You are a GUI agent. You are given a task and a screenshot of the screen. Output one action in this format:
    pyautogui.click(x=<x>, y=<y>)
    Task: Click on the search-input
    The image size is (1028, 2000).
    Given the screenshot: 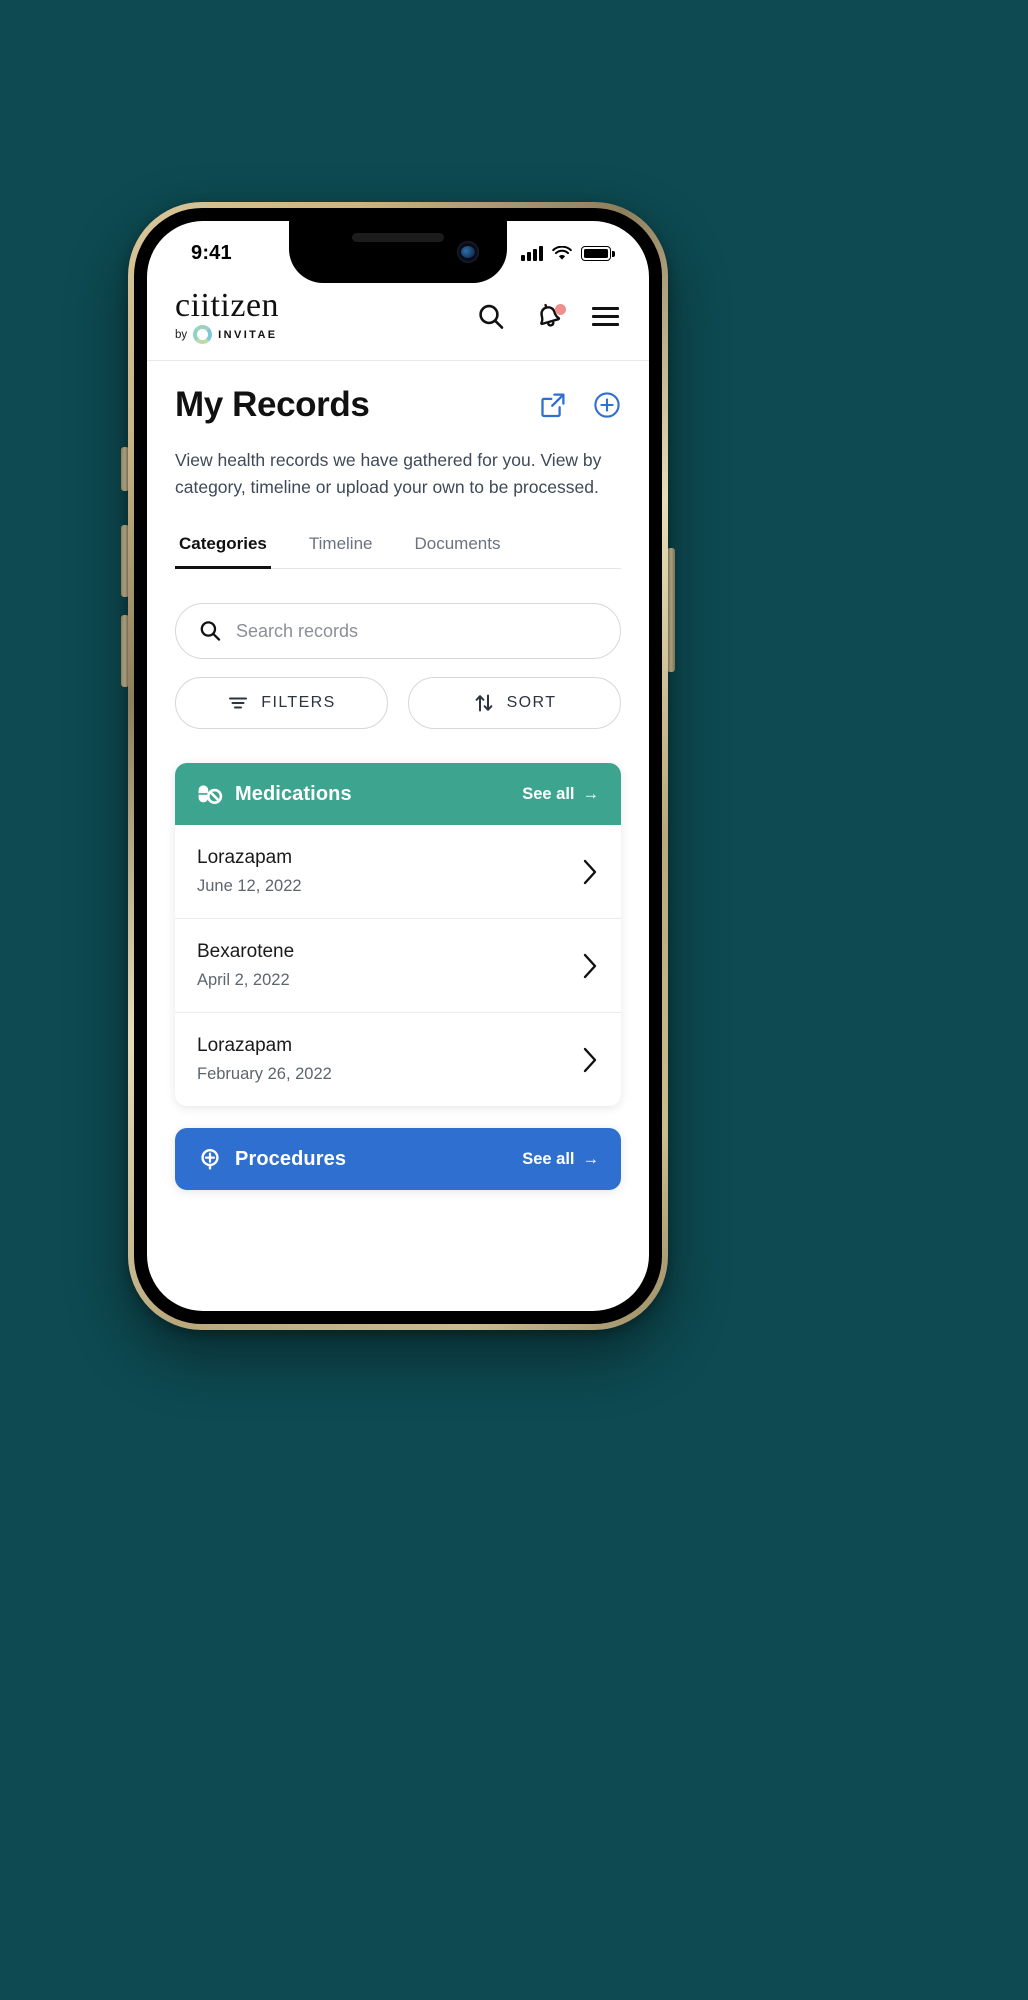 What is the action you would take?
    pyautogui.click(x=417, y=631)
    